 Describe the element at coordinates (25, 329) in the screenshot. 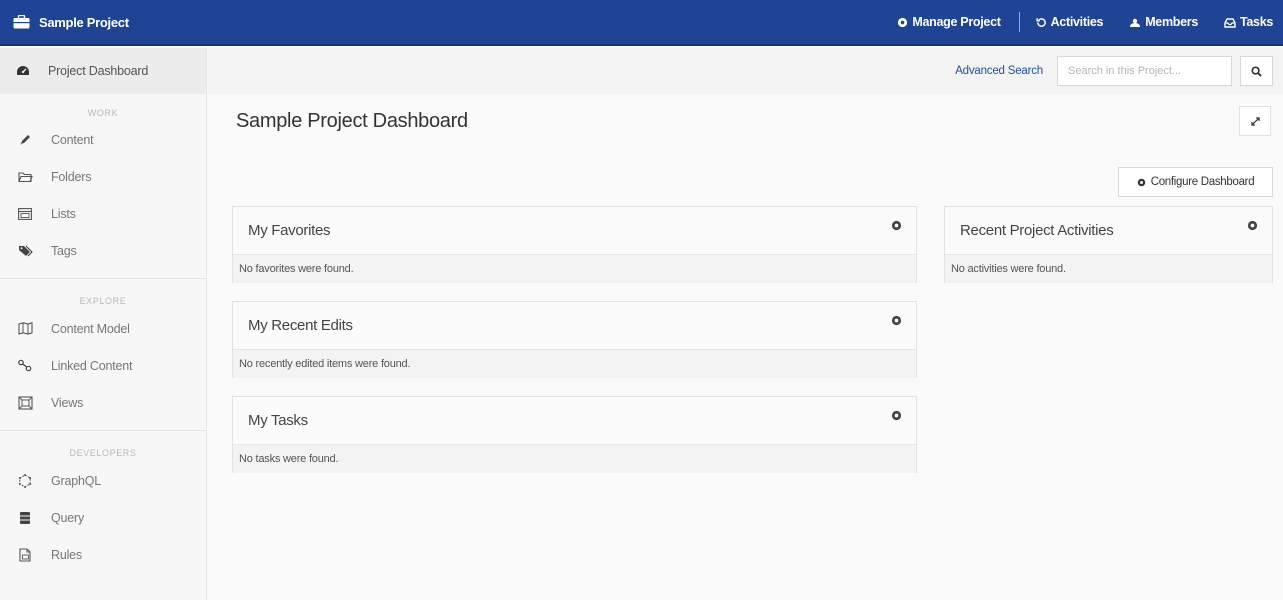

I see `map-icon` at that location.